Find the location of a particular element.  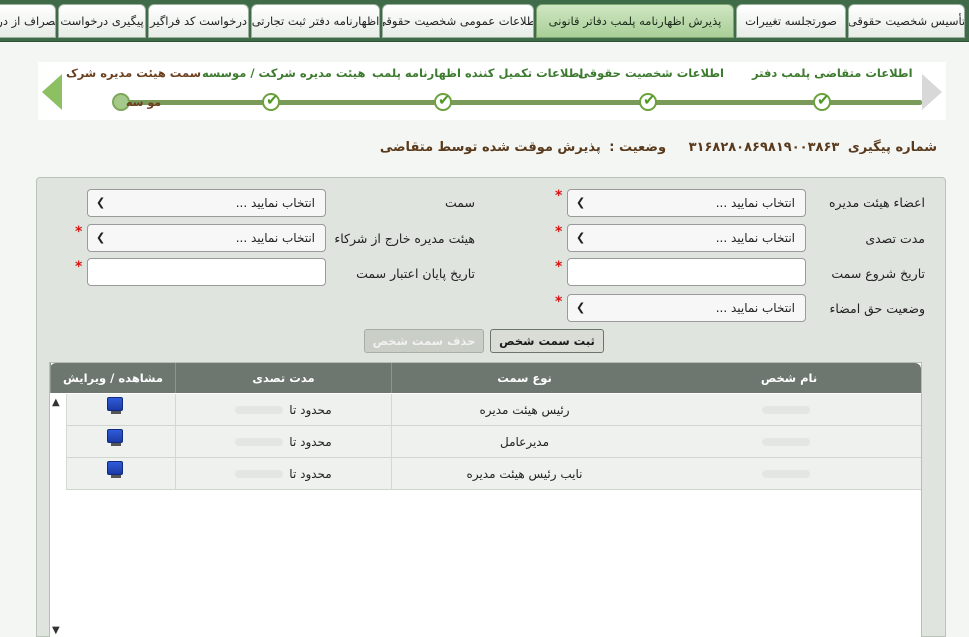

table-row: رئیس هیئت مدیره محدود تا is located at coordinates (493, 410).